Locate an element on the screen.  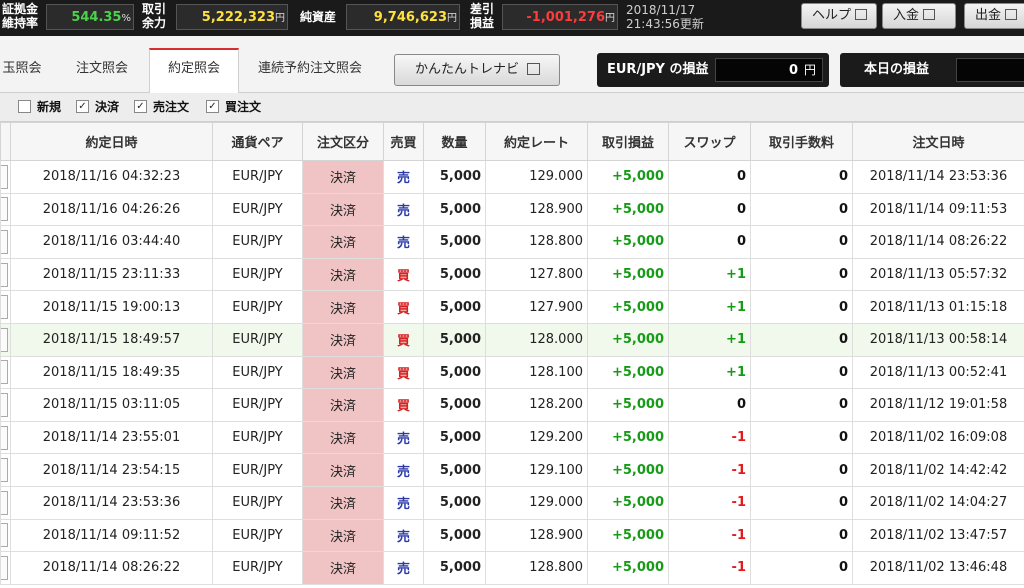
net-pl-label: 差引 損益 is located at coordinates (482, 20).